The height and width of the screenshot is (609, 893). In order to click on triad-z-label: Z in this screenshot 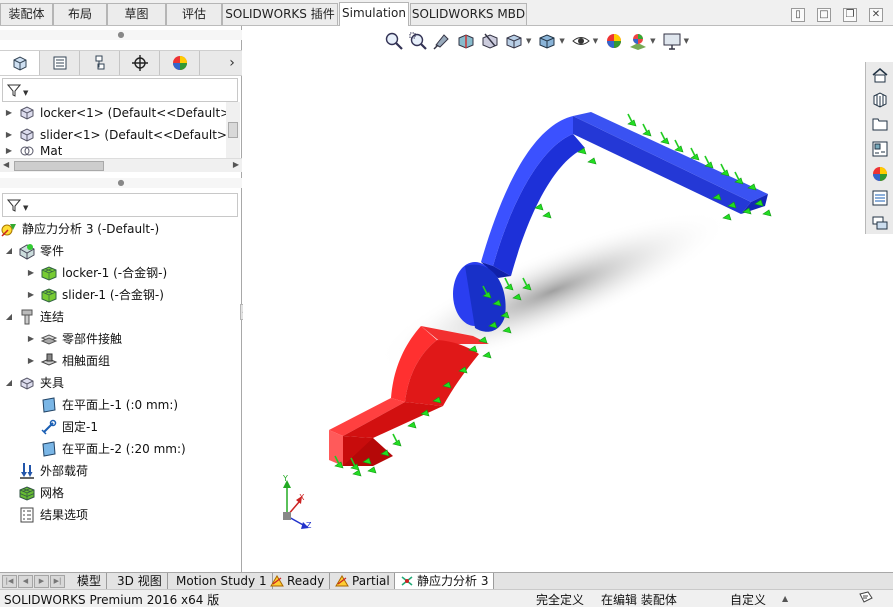, I will do `click(309, 525)`.